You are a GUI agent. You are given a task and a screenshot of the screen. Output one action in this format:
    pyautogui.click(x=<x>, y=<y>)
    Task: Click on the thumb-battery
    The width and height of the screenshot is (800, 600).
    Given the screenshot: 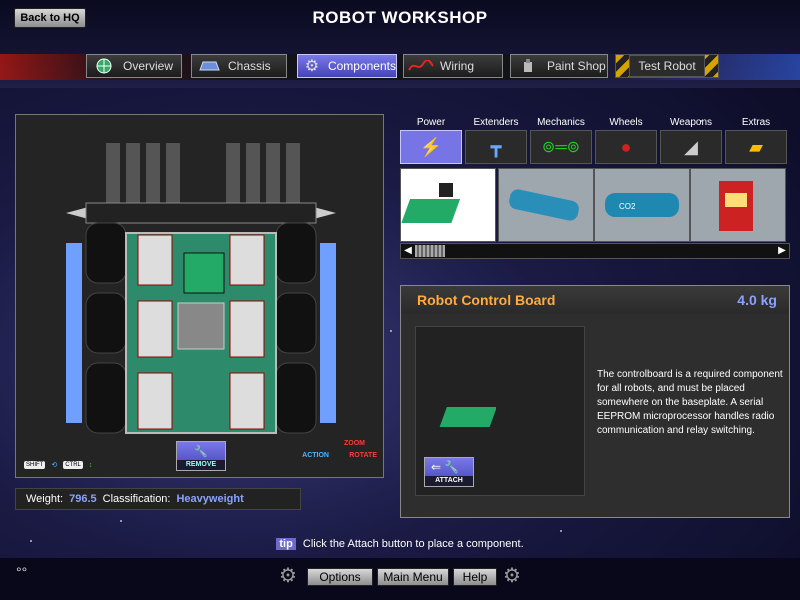 What is the action you would take?
    pyautogui.click(x=546, y=205)
    